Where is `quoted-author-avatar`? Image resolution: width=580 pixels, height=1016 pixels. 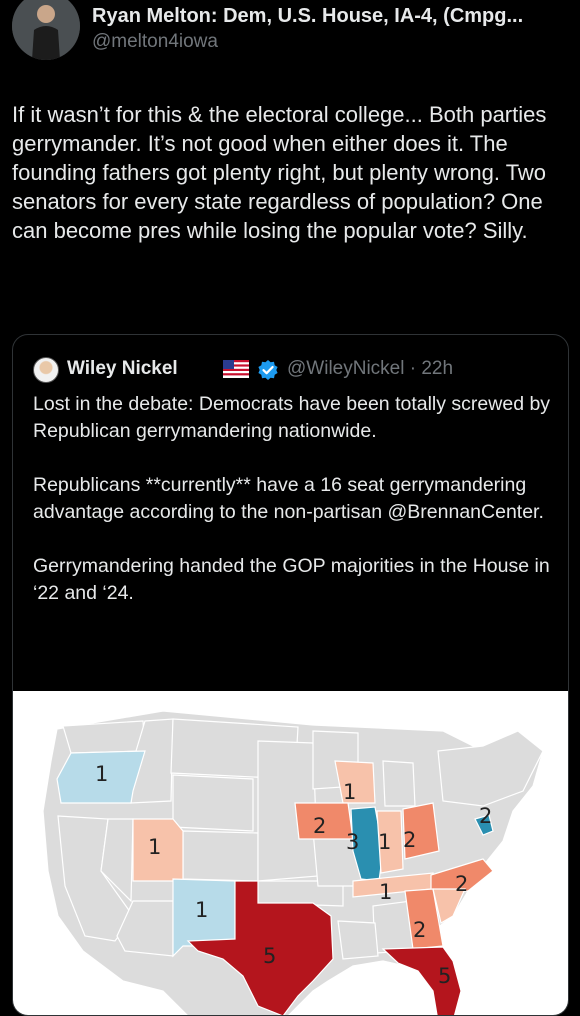 quoted-author-avatar is located at coordinates (46, 370).